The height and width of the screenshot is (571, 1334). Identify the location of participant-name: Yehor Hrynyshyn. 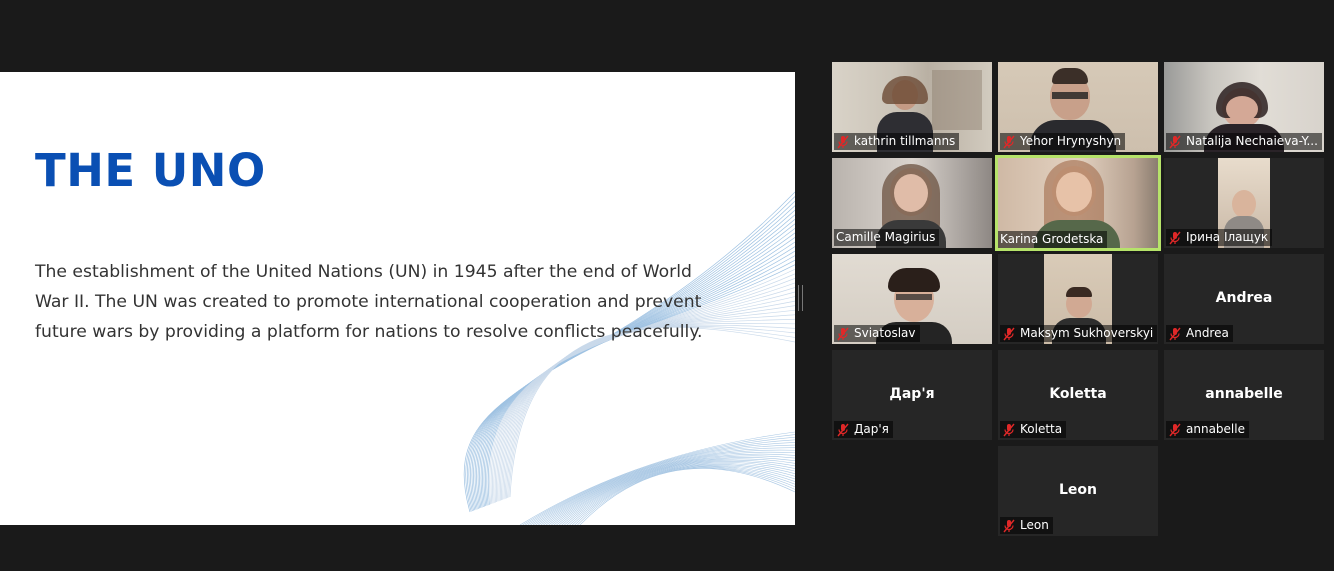
(1071, 141).